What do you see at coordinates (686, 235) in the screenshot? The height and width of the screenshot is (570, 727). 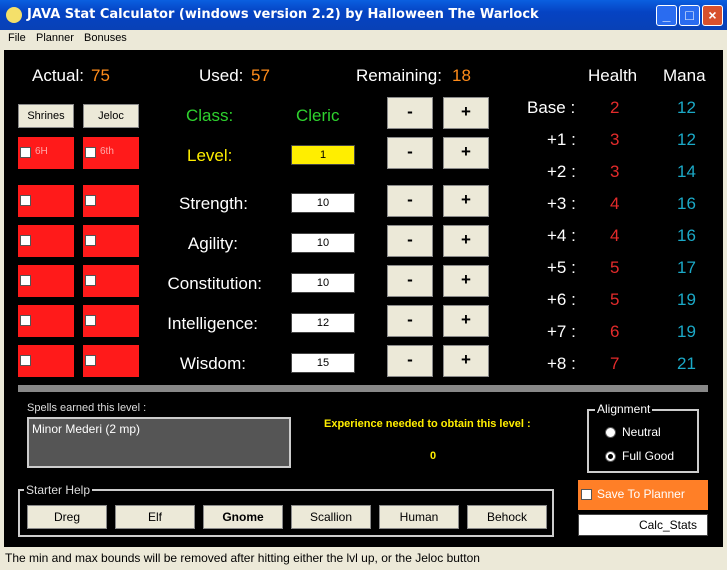 I see `mana-value-4: 16` at bounding box center [686, 235].